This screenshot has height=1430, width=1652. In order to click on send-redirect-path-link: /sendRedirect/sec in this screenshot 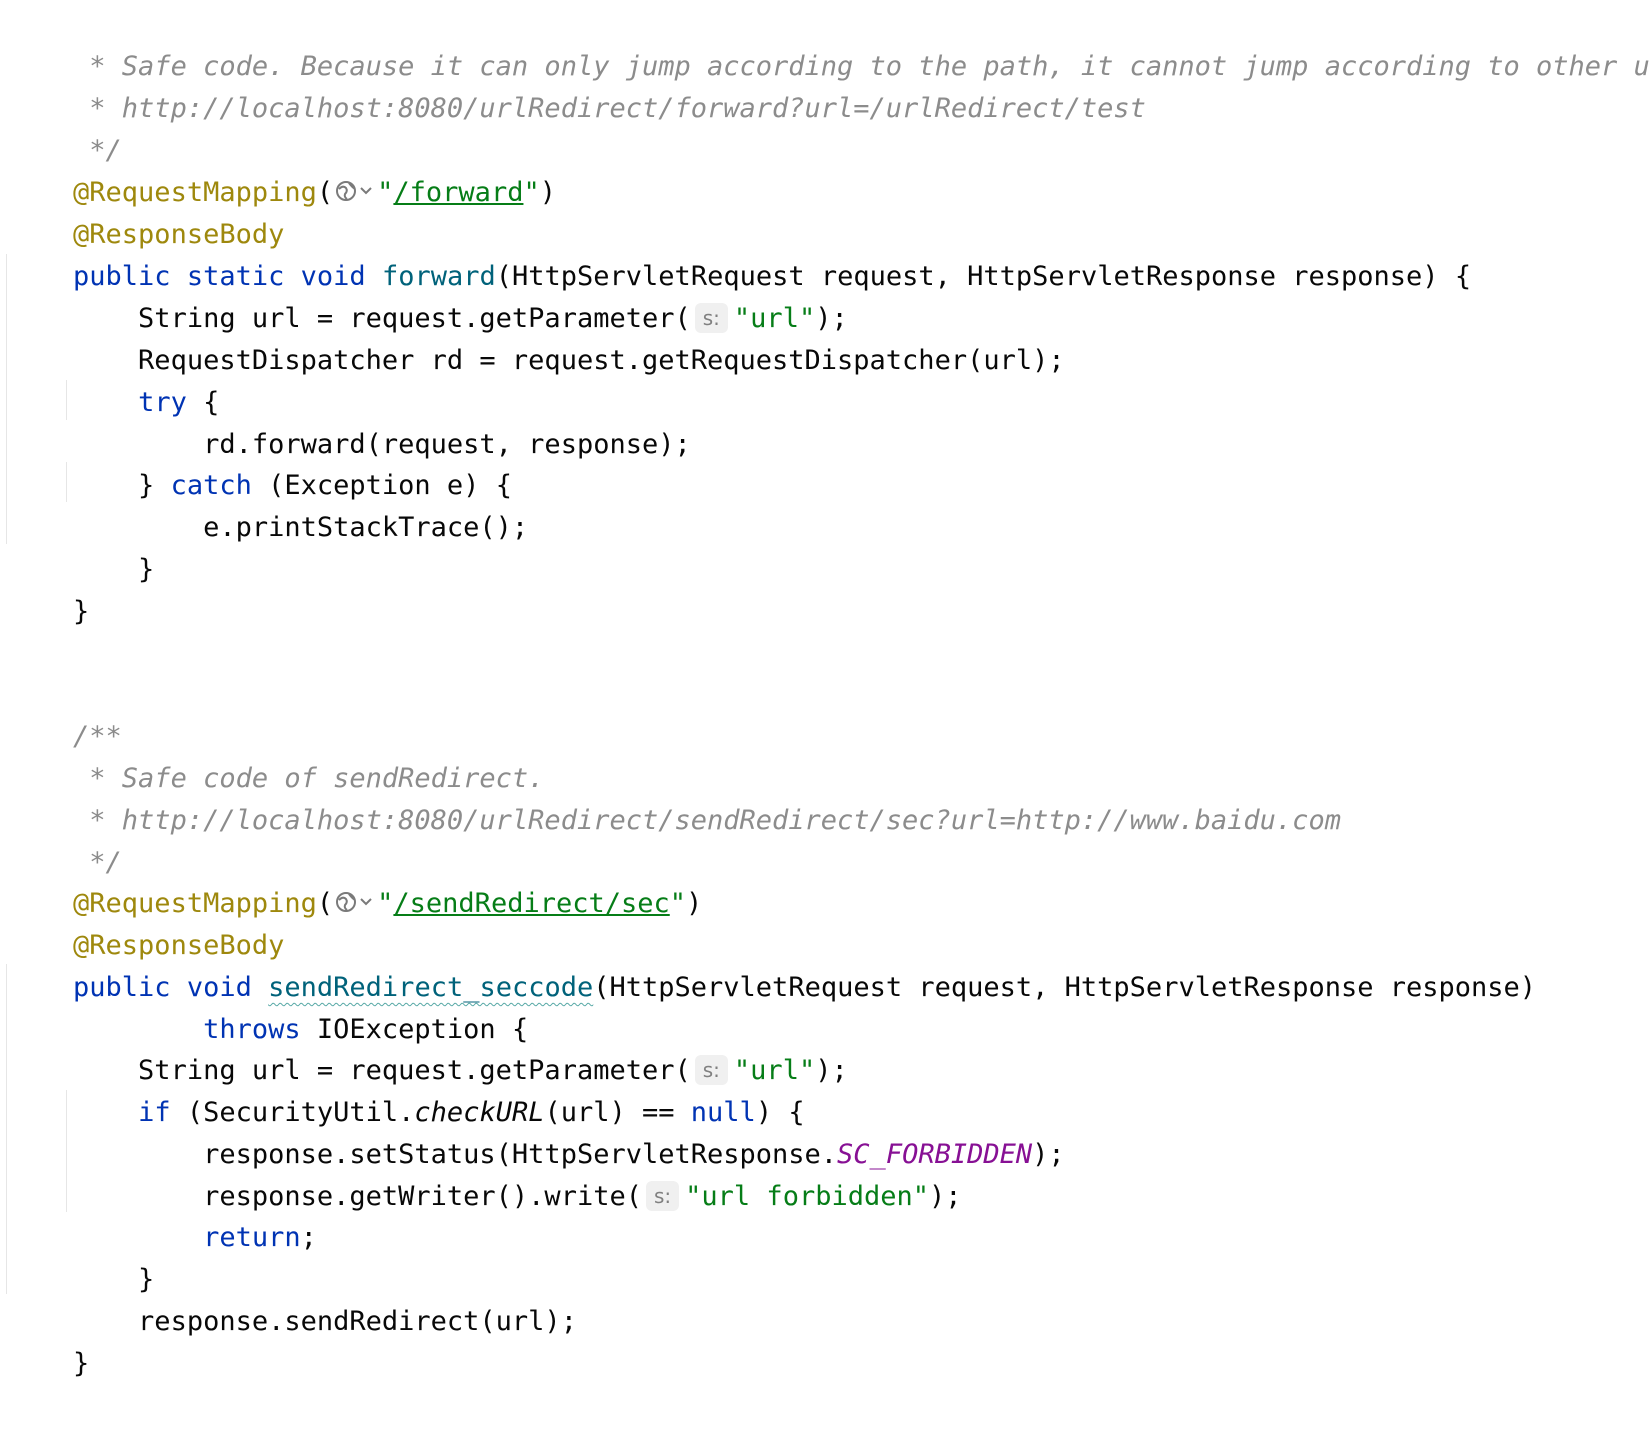, I will do `click(531, 903)`.